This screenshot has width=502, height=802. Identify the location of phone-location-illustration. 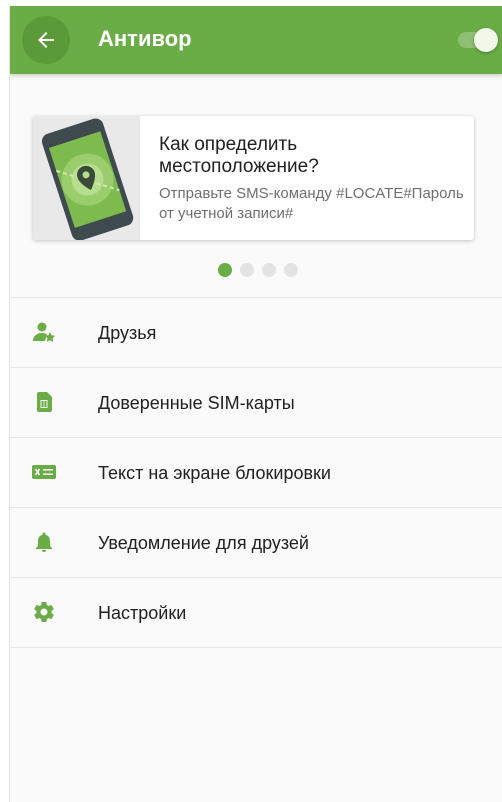
(86, 178).